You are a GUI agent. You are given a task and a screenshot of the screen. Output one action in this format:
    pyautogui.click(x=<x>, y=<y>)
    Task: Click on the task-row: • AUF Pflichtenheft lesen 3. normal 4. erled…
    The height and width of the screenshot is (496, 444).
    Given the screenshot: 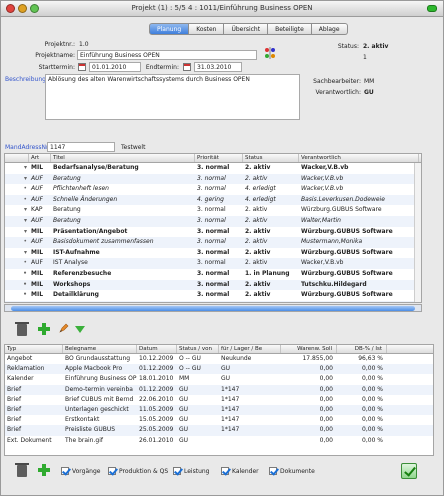 What is the action you would take?
    pyautogui.click(x=213, y=189)
    